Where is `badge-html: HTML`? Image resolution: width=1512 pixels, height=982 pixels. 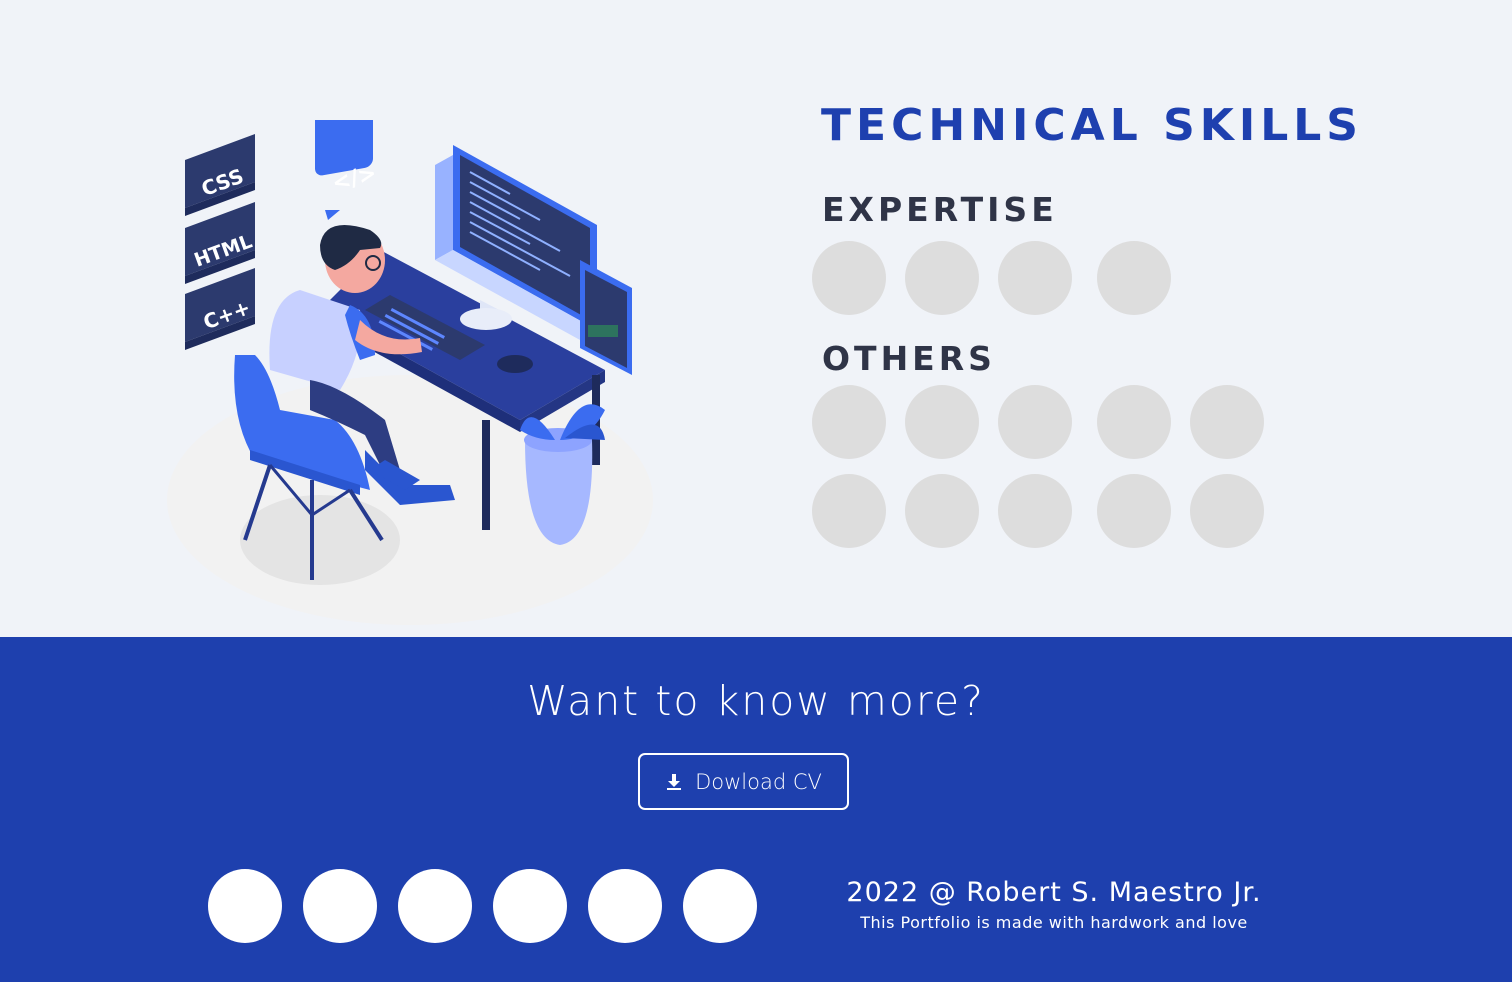
badge-html: HTML is located at coordinates (220, 243).